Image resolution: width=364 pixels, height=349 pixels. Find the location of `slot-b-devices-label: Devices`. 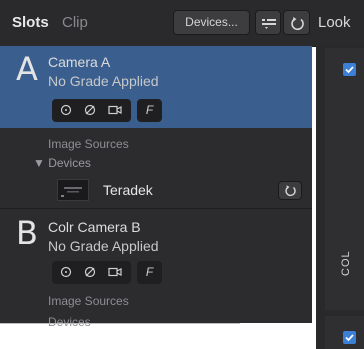

slot-b-devices-label: Devices is located at coordinates (69, 322).